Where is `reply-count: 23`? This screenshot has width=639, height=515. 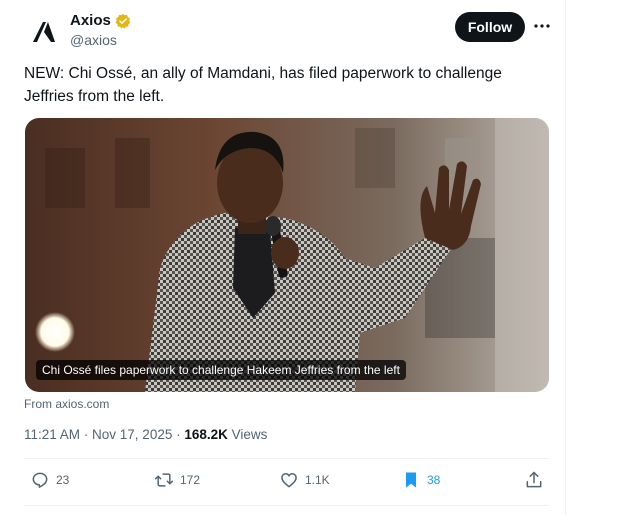 reply-count: 23 is located at coordinates (63, 480).